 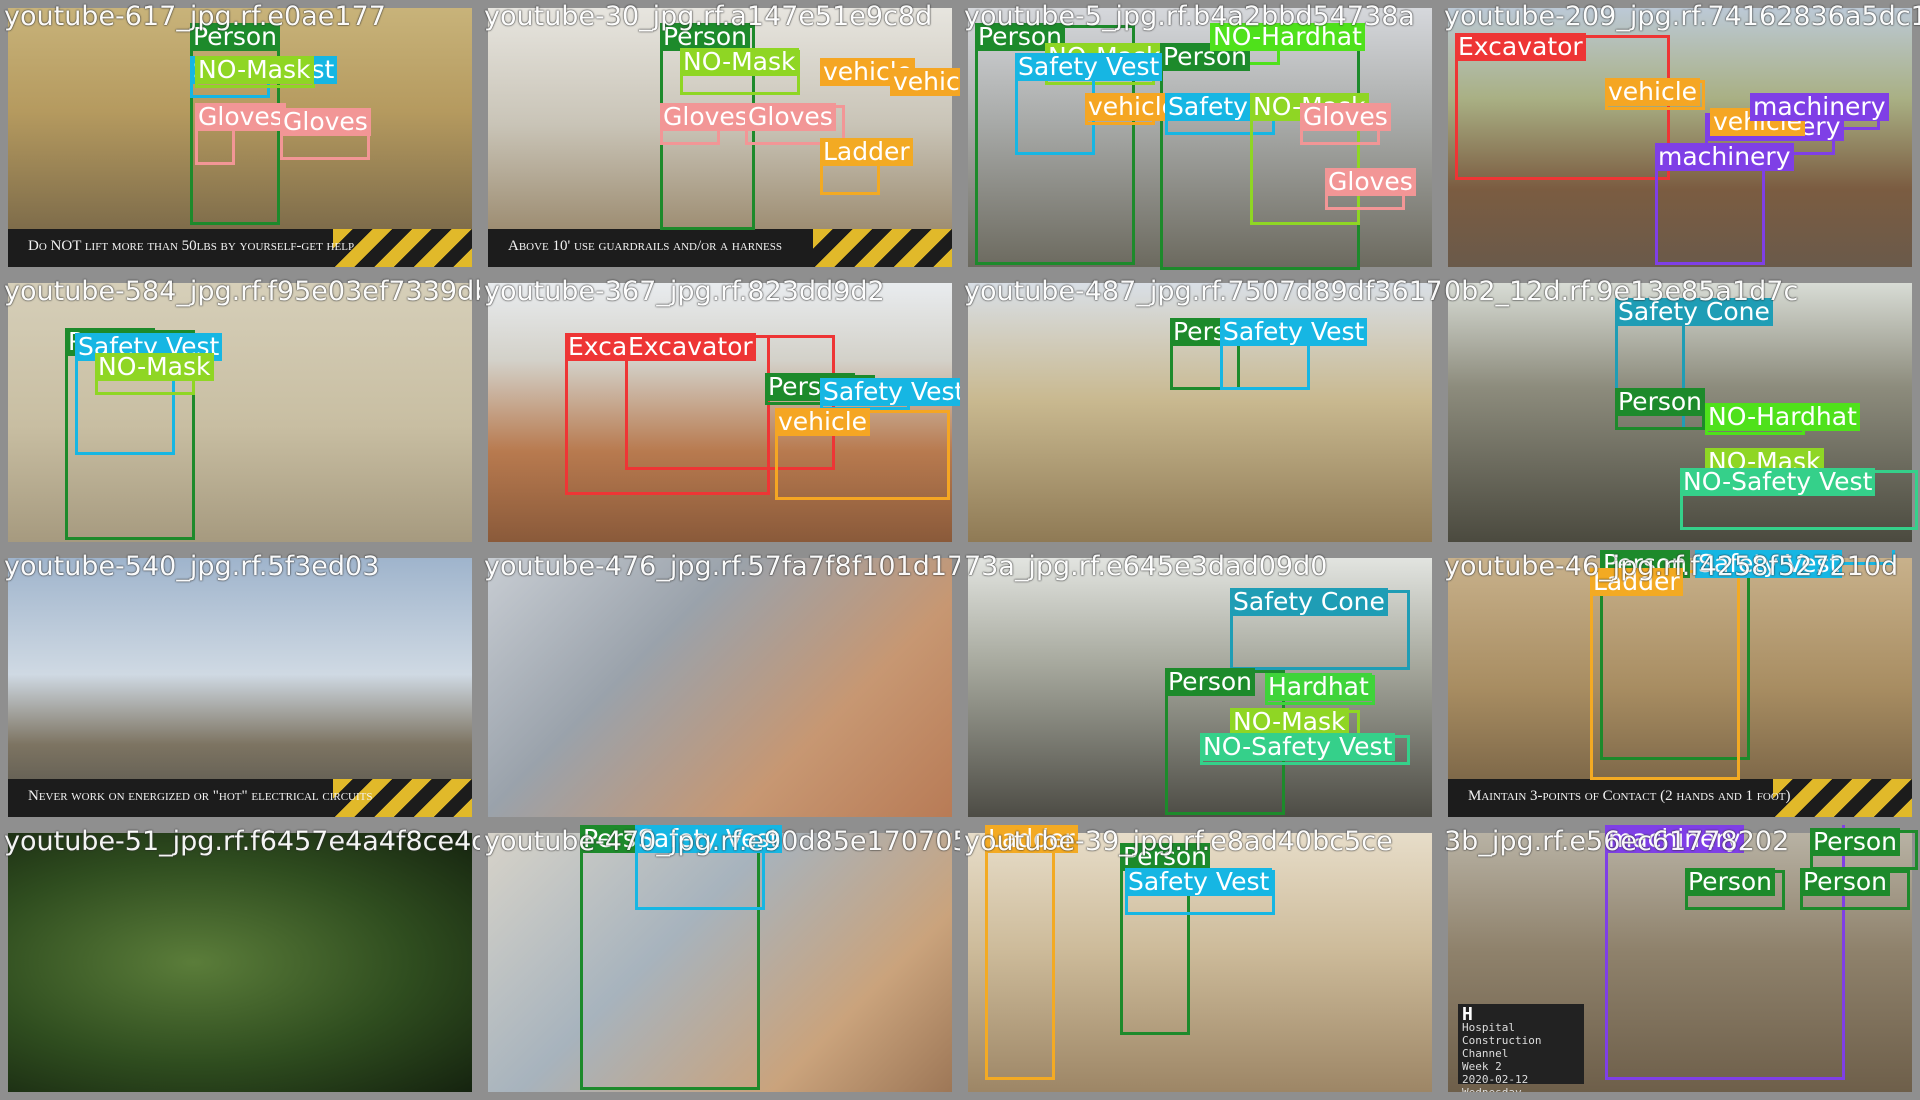 I want to click on tile-filename: youtube-39_jpg.rf.e8ad40bc5ce, so click(x=1178, y=841).